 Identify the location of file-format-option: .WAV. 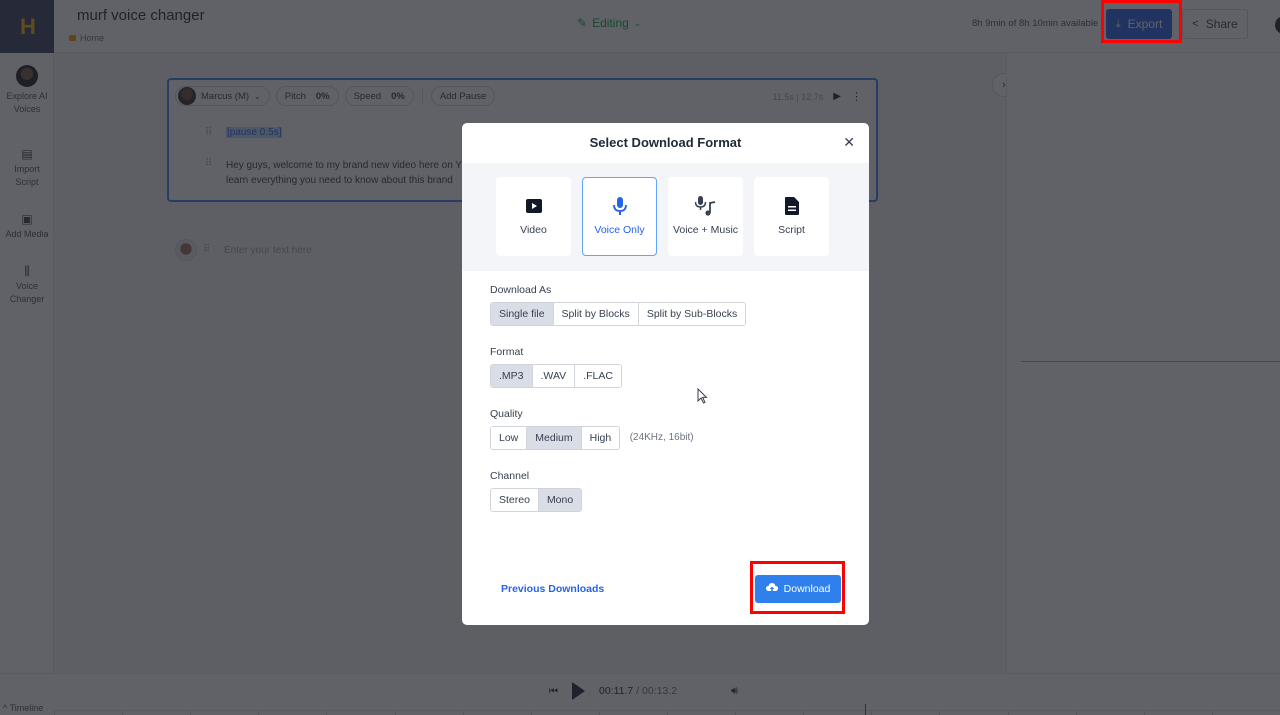
(554, 376).